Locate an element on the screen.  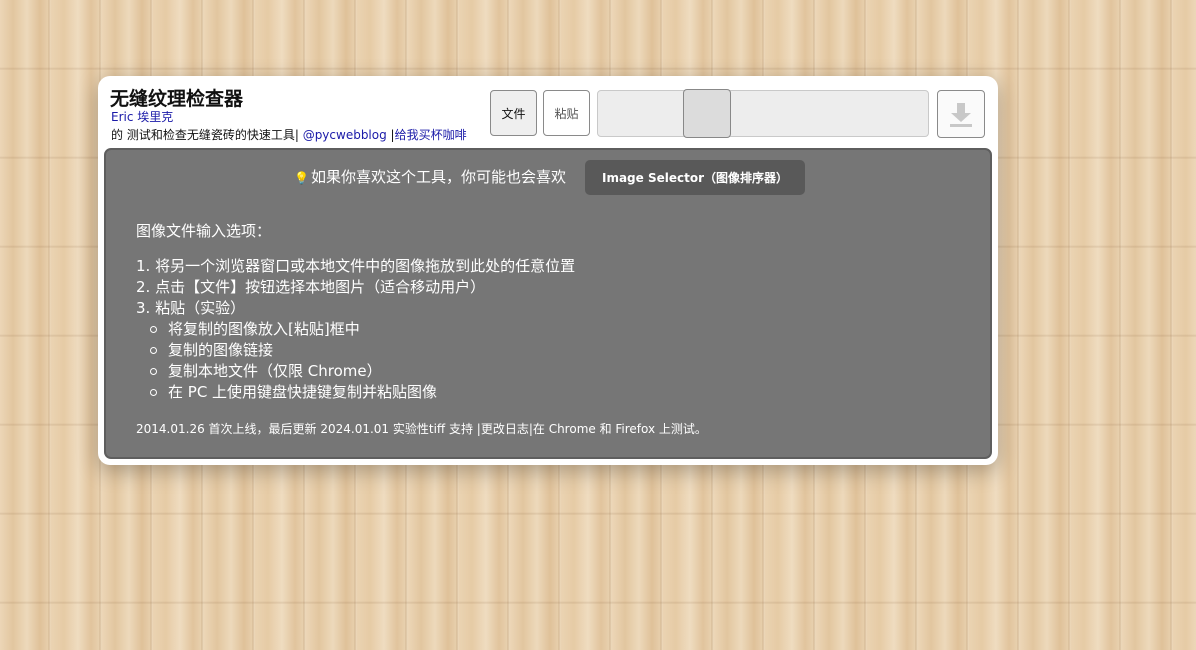
paste-substep: 复制的图像链接 is located at coordinates (355, 350).